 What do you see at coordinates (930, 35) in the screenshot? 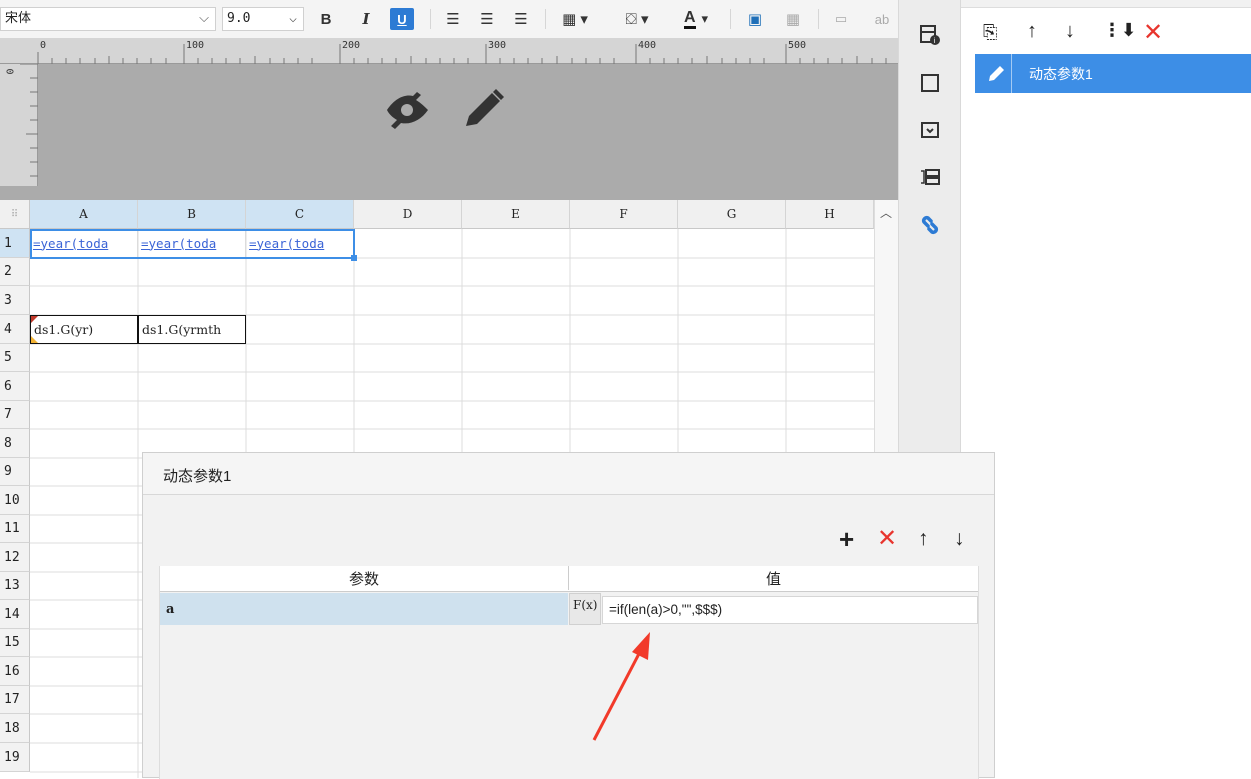
I see `cell-attributes-icon: i` at bounding box center [930, 35].